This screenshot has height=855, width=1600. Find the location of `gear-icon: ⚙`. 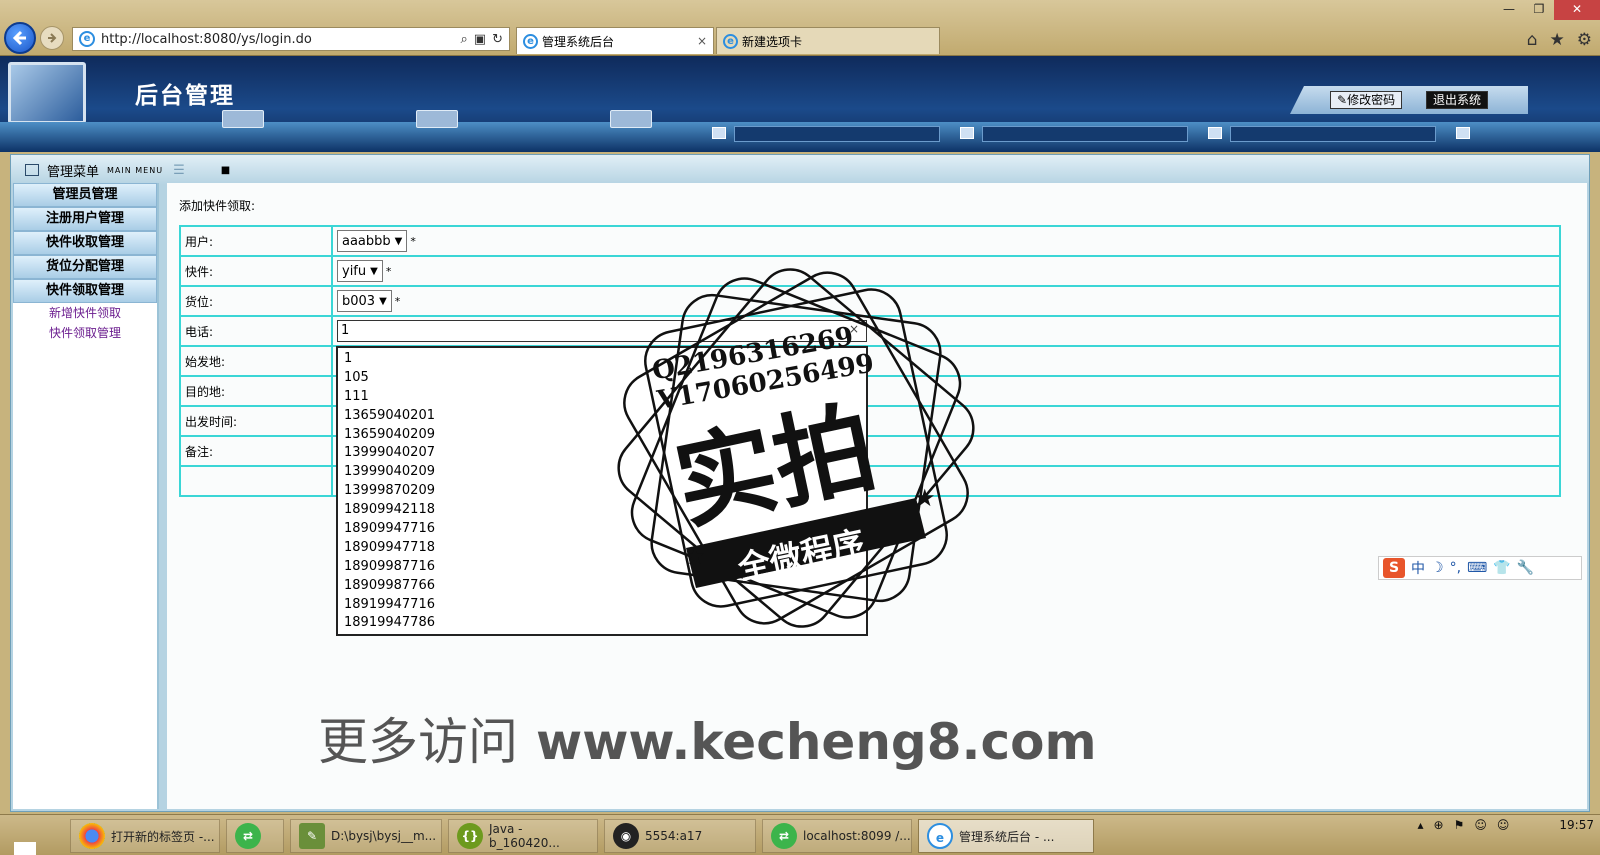

gear-icon: ⚙ is located at coordinates (1584, 40).